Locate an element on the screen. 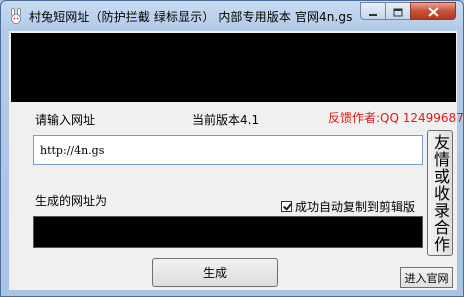  minimize-icon is located at coordinates (373, 11).